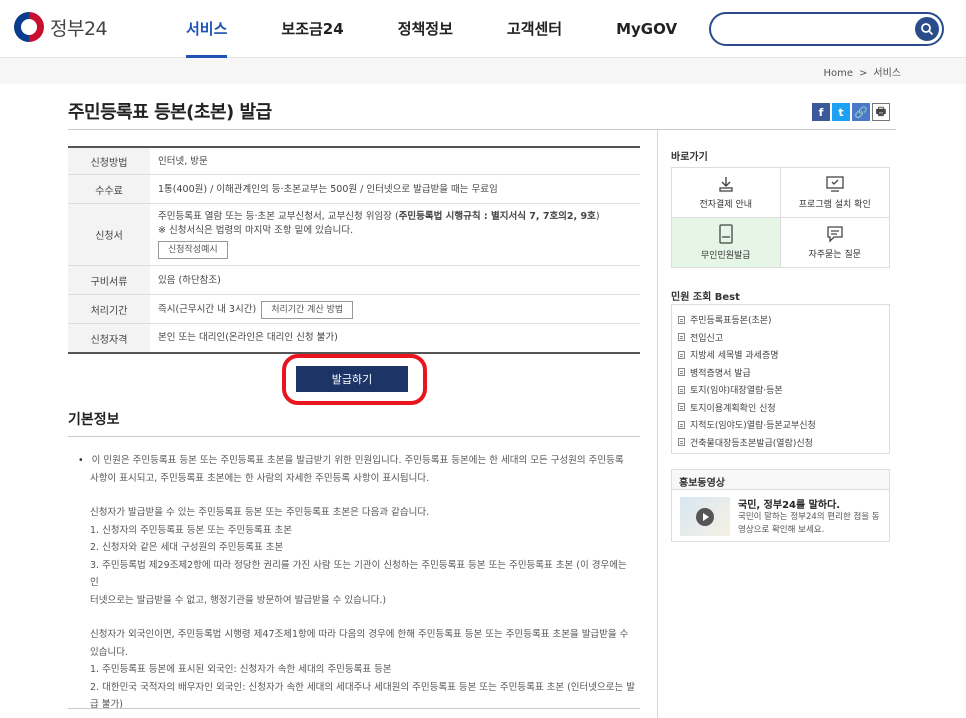 The image size is (966, 718). I want to click on info-value: 본인 또는 대리인(온라인은 대리인 신청 불가), so click(248, 337).